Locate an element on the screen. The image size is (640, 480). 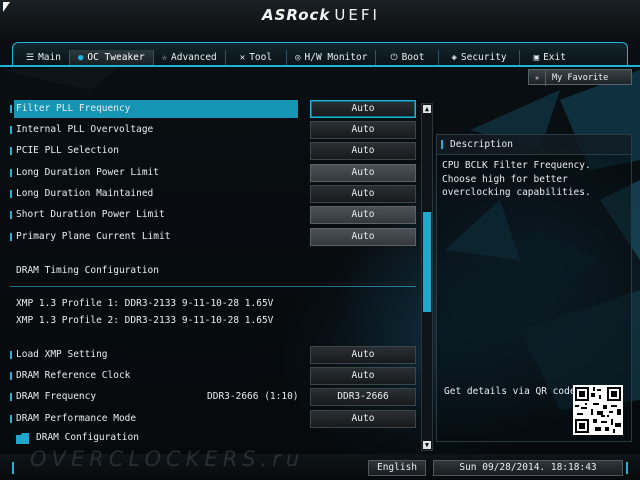
qr-code-caption: Get details via QR code is located at coordinates (510, 391).